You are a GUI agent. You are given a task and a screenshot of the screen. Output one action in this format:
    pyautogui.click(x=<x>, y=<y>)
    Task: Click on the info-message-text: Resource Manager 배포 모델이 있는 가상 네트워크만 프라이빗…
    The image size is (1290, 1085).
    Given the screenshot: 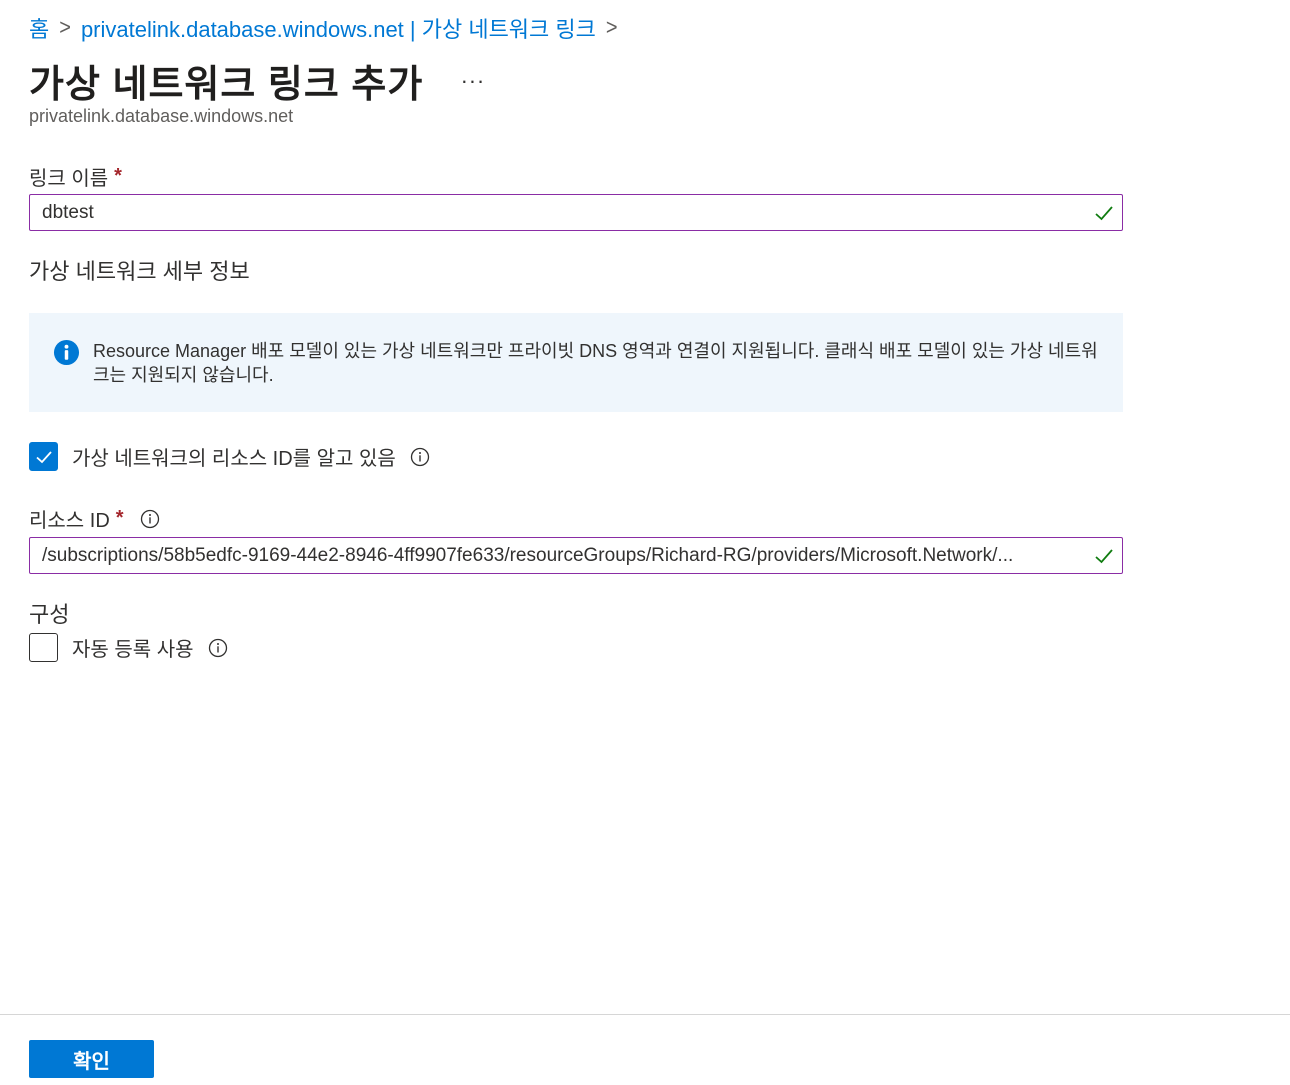 What is the action you would take?
    pyautogui.click(x=595, y=363)
    